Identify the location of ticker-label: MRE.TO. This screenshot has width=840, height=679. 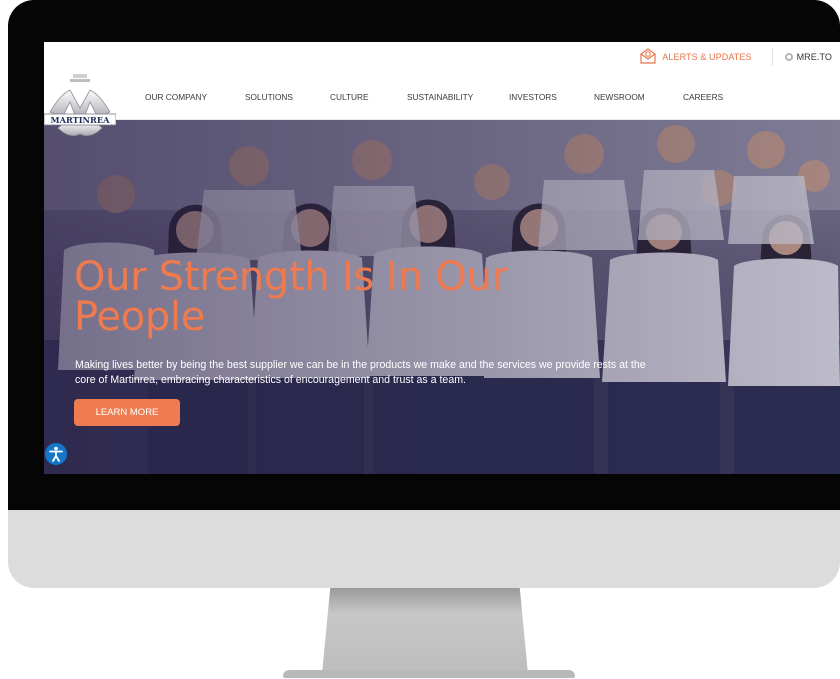
(814, 57).